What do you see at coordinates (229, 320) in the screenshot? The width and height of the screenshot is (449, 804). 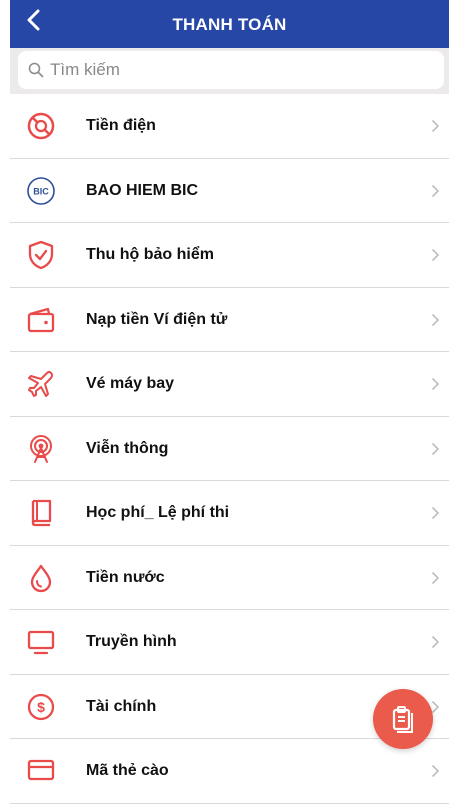 I see `list-item-nap-tien-vi: Nạp tiền Ví điện tử` at bounding box center [229, 320].